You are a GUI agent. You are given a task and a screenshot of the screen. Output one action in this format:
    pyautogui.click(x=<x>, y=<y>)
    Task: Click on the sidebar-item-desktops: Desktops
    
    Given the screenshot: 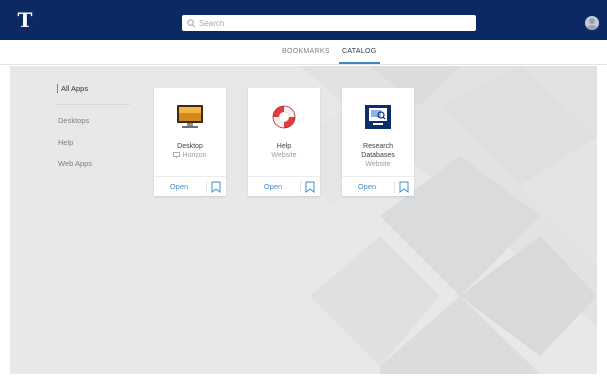 What is the action you would take?
    pyautogui.click(x=73, y=120)
    